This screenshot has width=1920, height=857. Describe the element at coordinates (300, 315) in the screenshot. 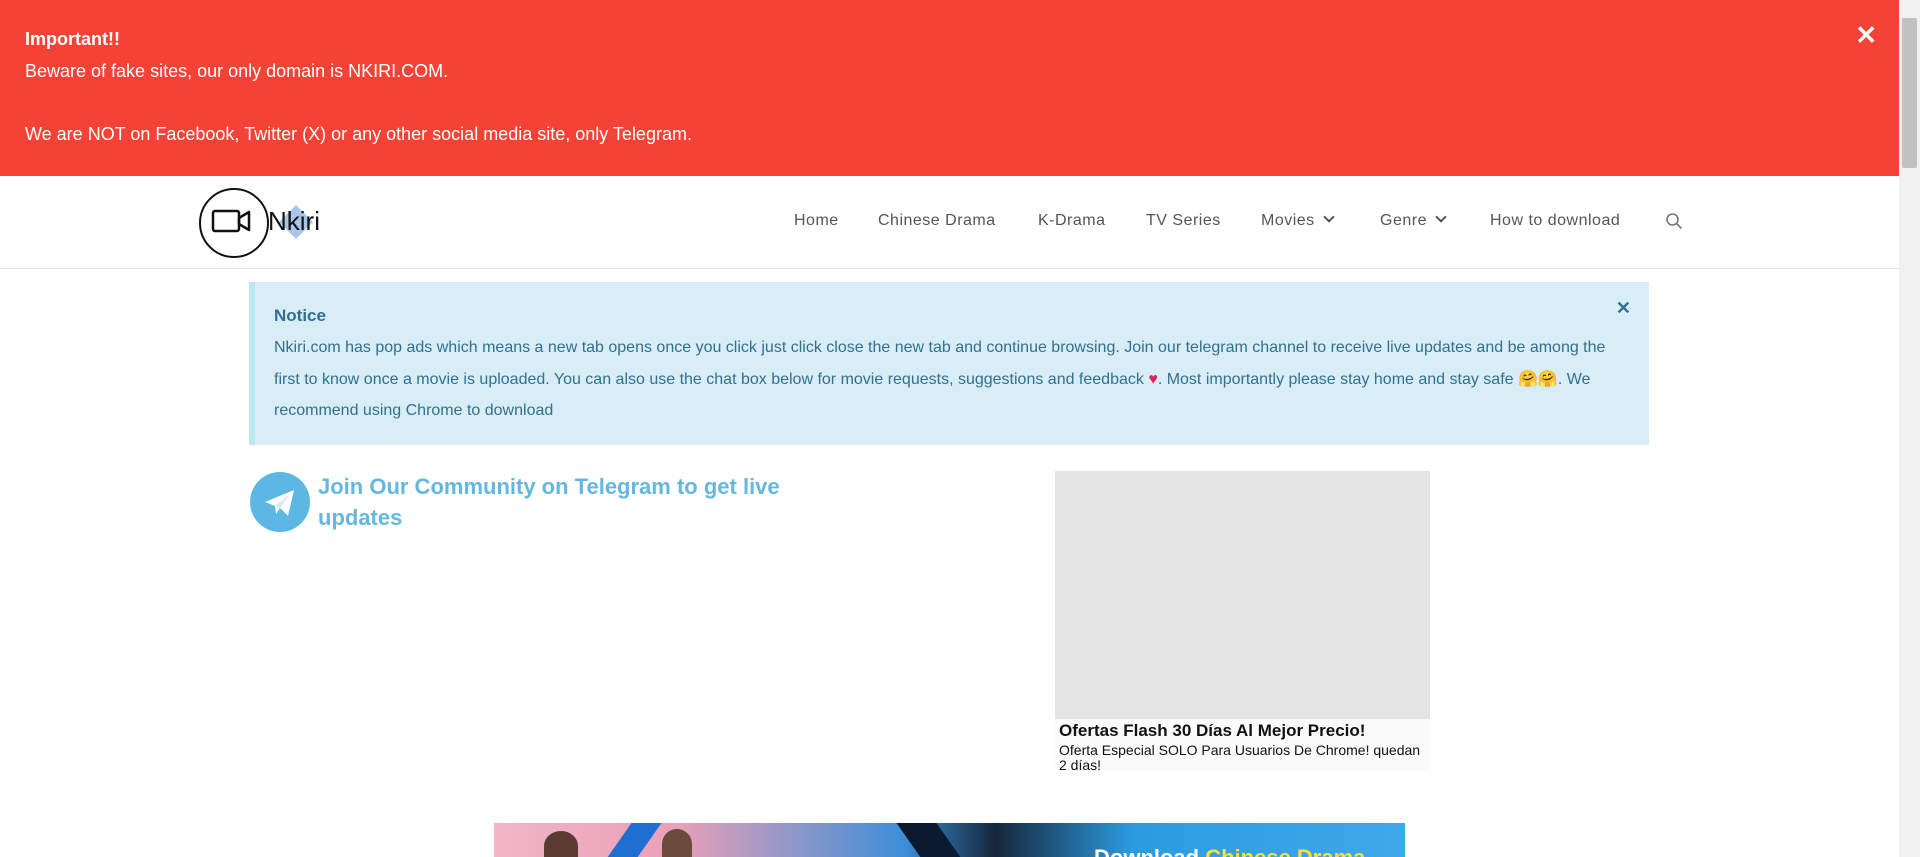

I see `notice-title: Notice` at that location.